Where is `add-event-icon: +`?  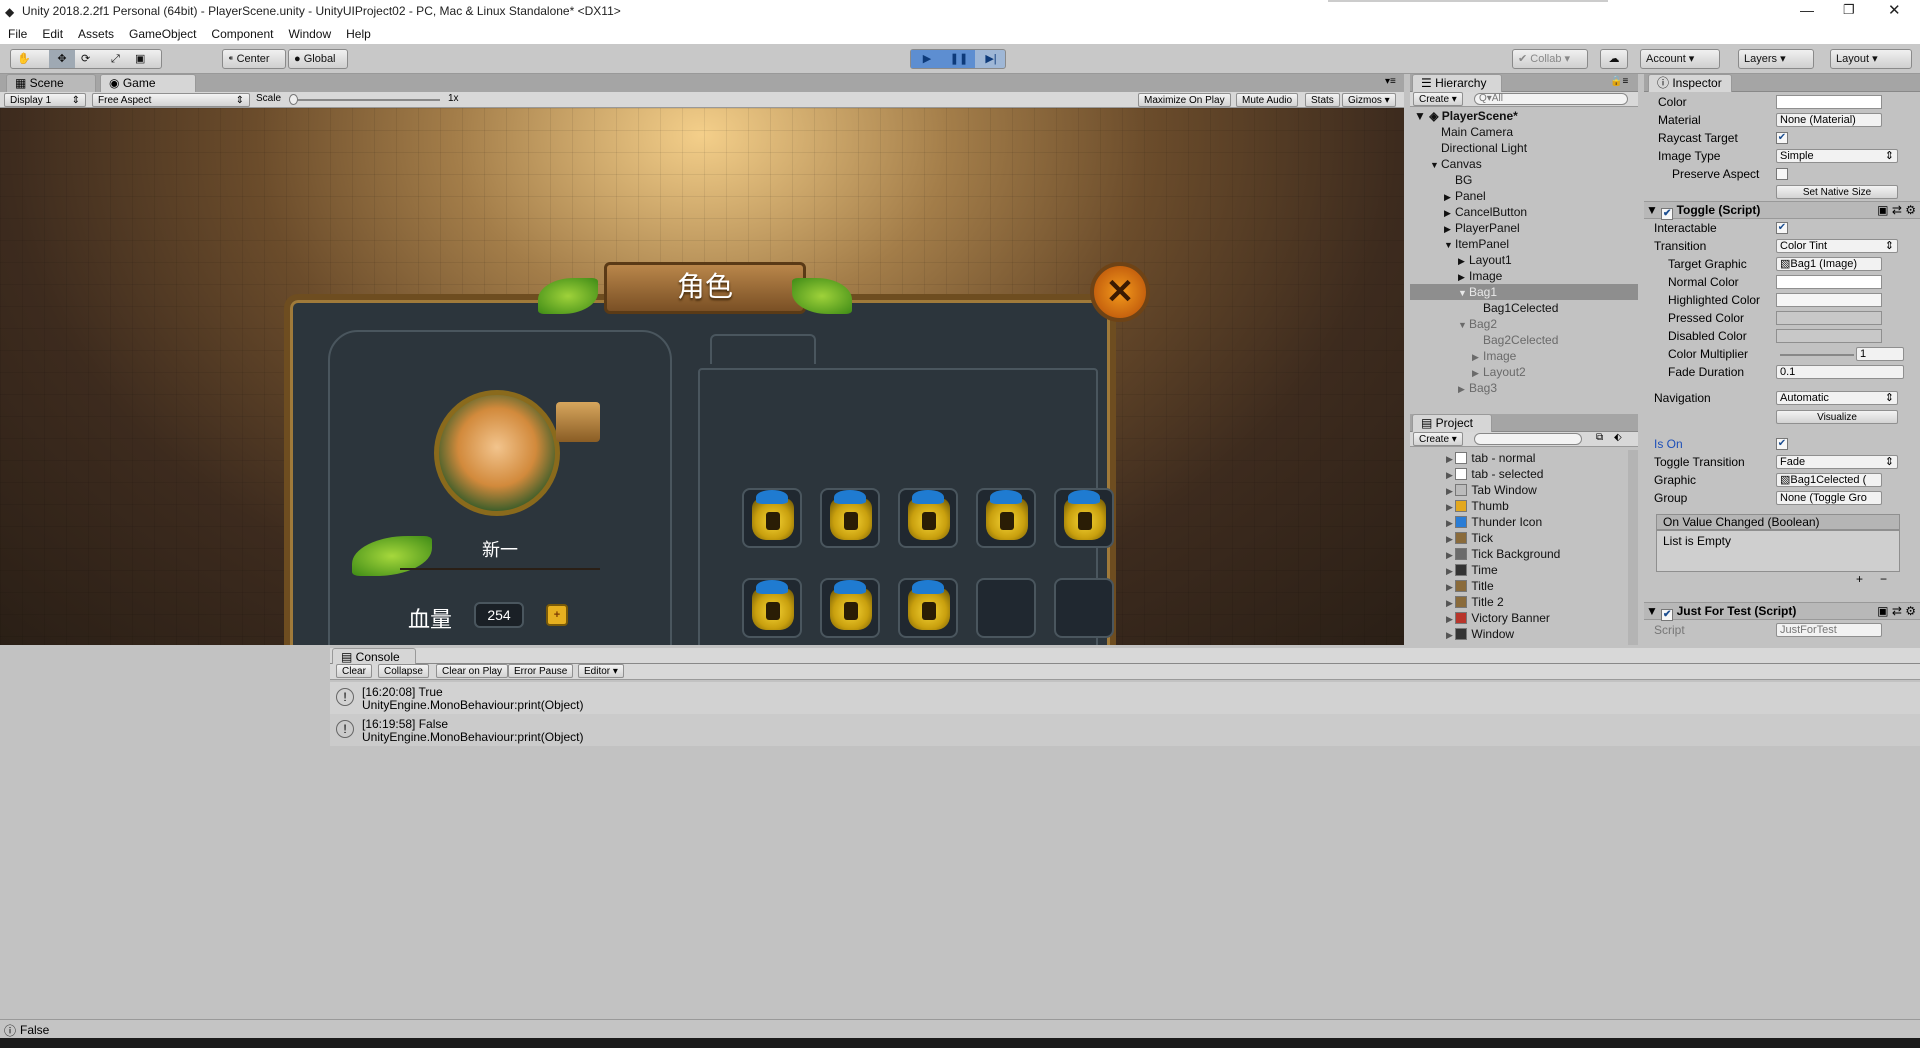
add-event-icon: + is located at coordinates (1859, 579).